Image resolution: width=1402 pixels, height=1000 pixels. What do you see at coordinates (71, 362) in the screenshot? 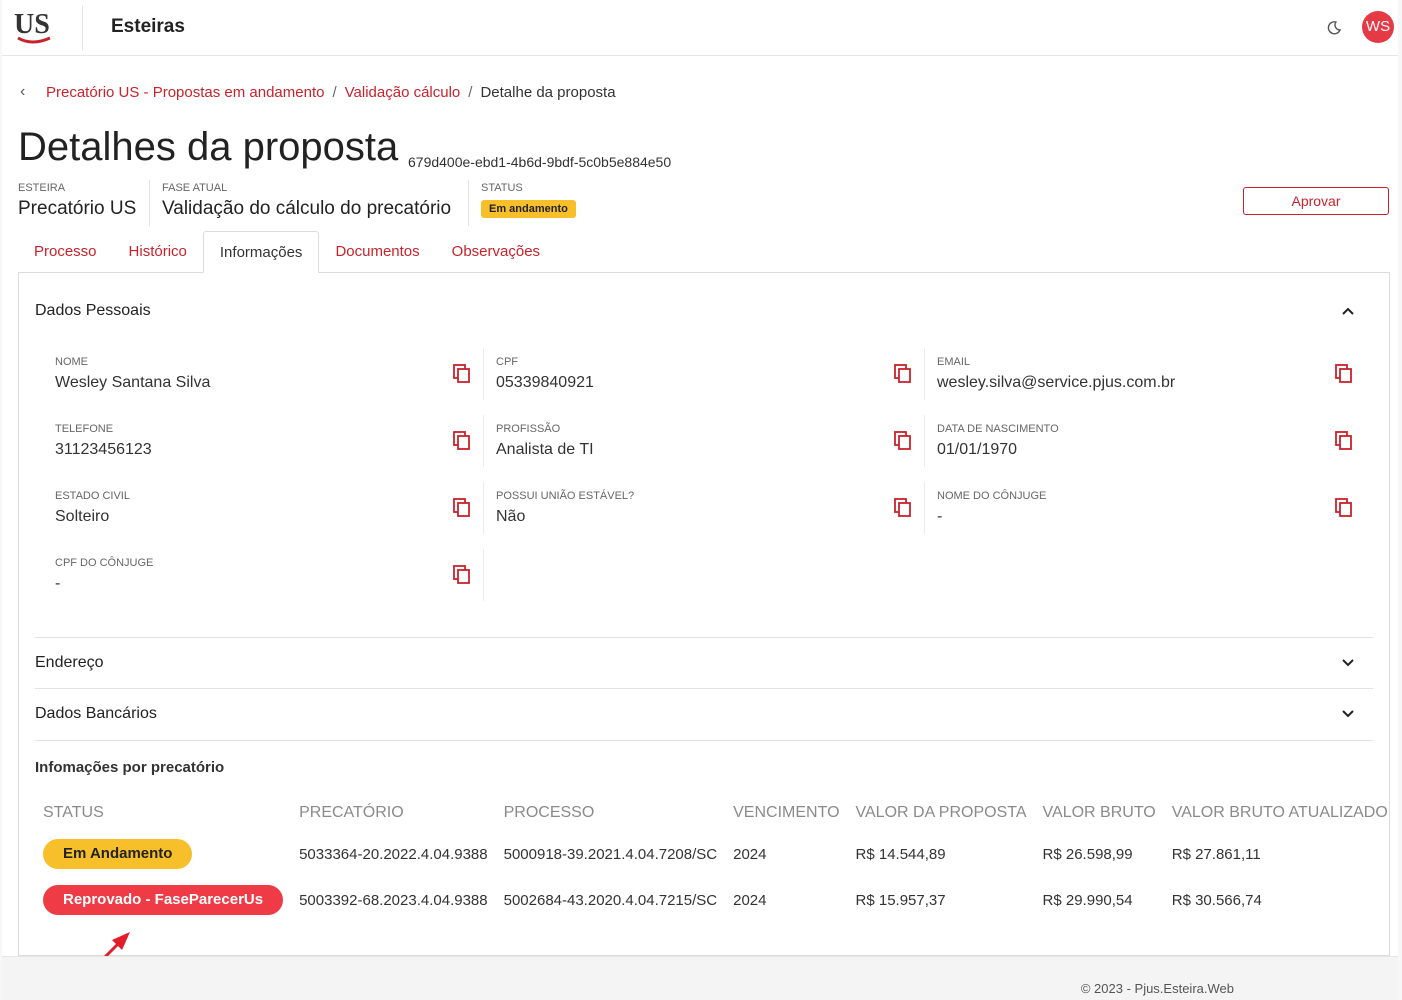
I see `field-label: NOME` at bounding box center [71, 362].